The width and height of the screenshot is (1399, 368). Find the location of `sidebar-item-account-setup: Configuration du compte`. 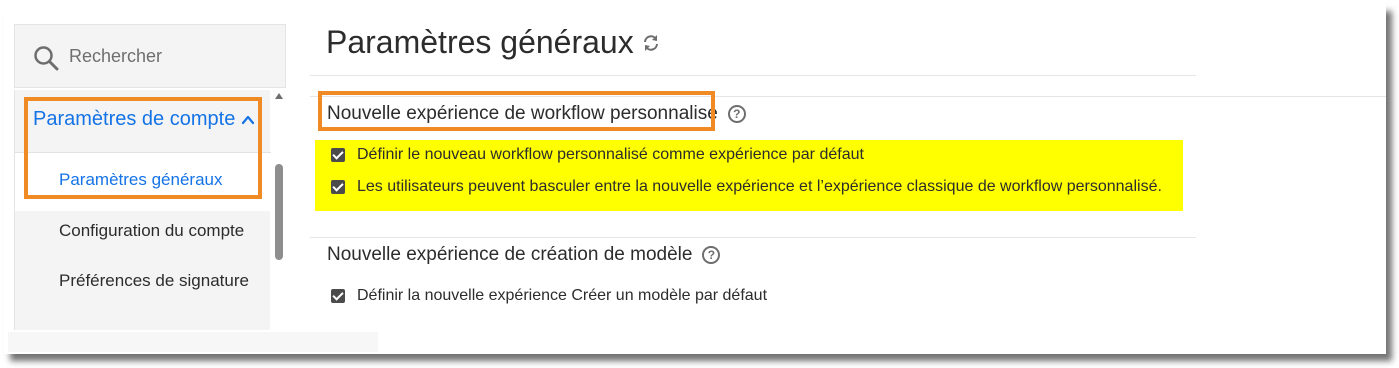

sidebar-item-account-setup: Configuration du compte is located at coordinates (151, 231).